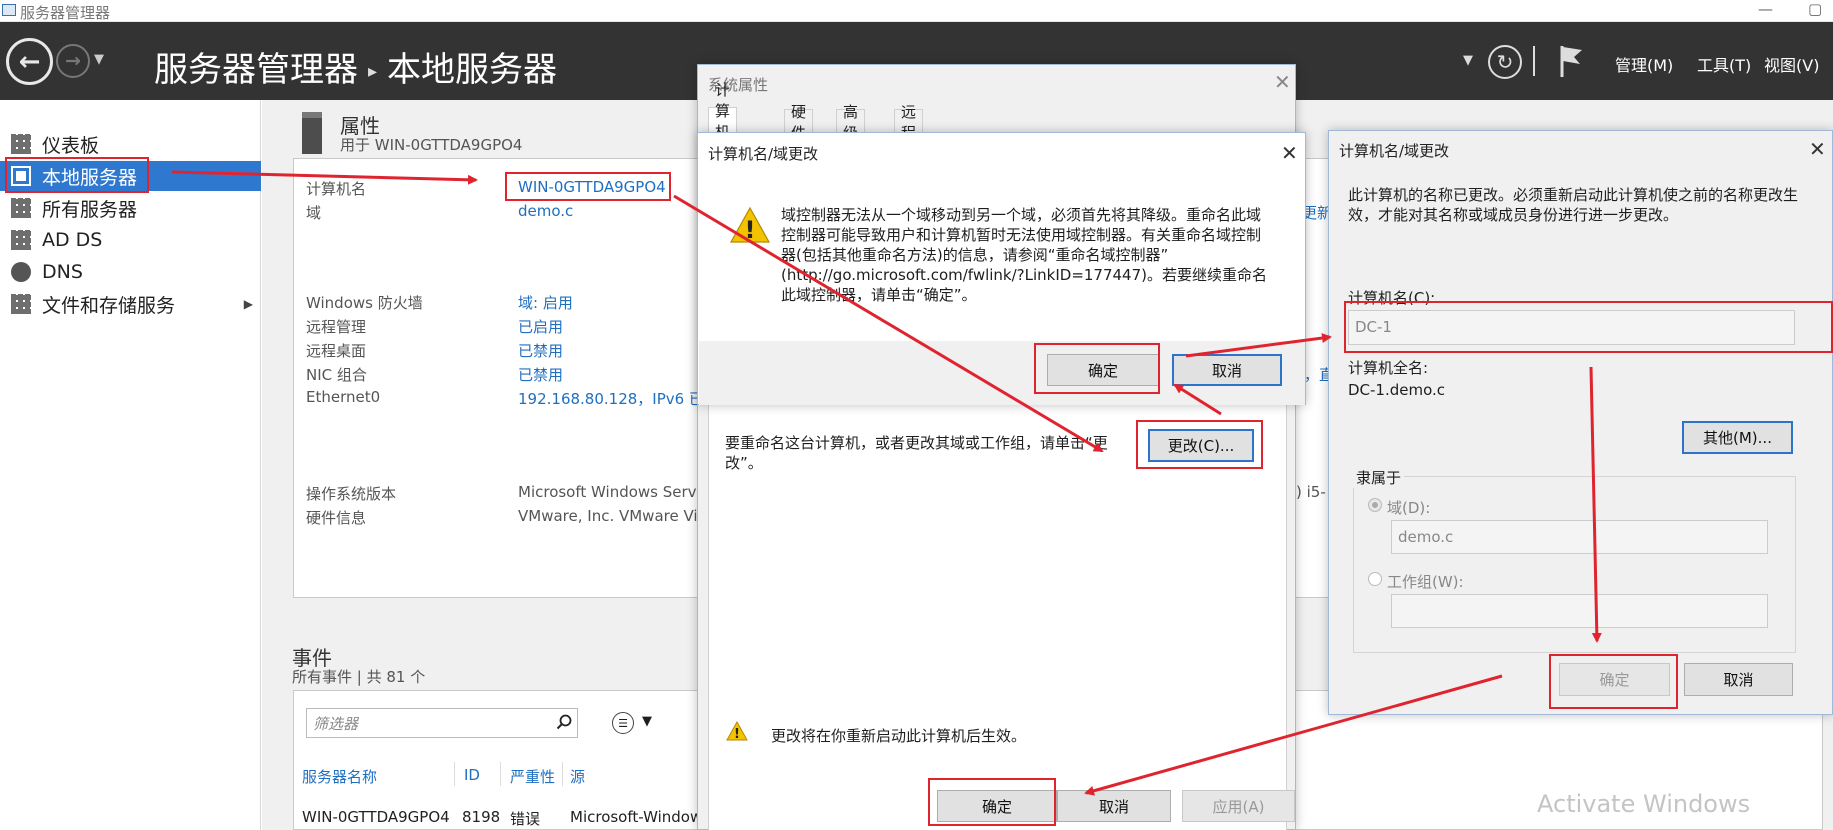  Describe the element at coordinates (71, 145) in the screenshot. I see `sidebar-item-label: 仪表板` at that location.